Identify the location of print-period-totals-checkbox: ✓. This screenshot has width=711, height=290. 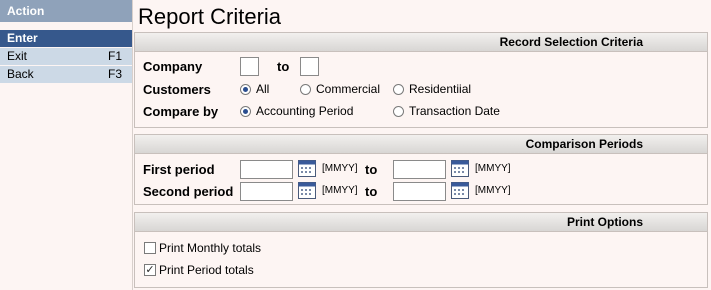
(150, 270).